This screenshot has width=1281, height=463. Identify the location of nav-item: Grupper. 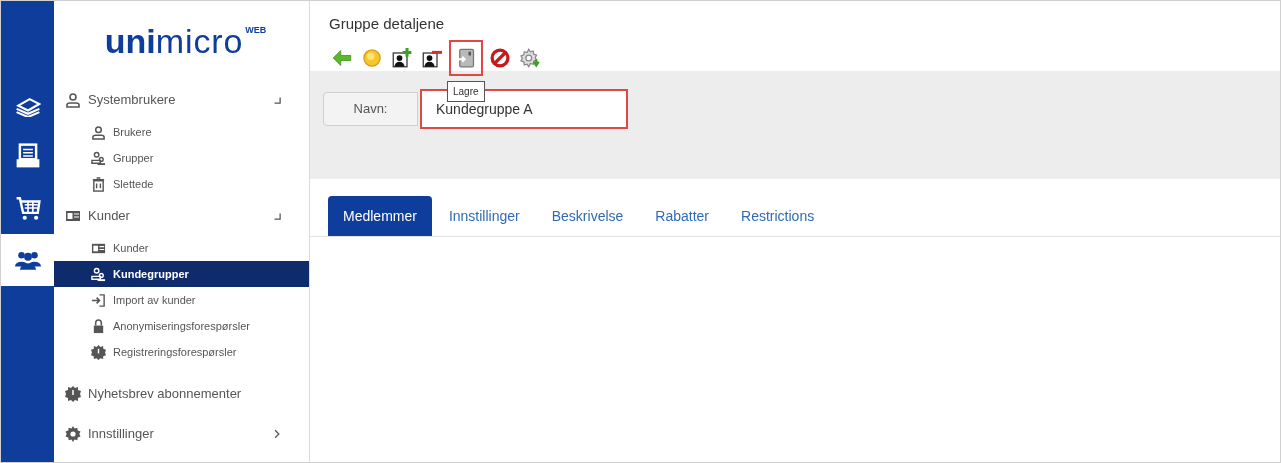
(181, 158).